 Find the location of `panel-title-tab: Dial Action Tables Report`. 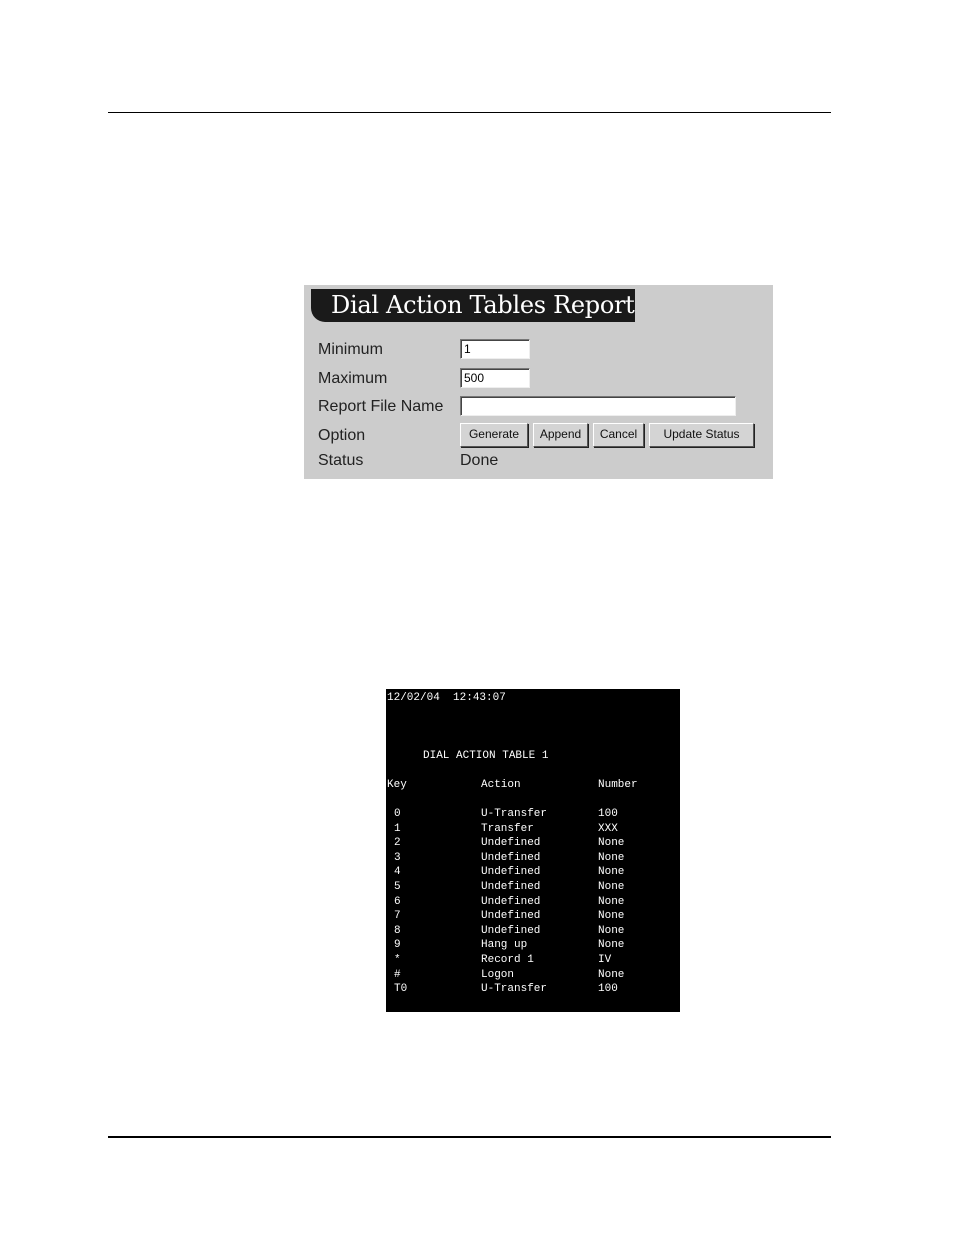

panel-title-tab: Dial Action Tables Report is located at coordinates (473, 305).